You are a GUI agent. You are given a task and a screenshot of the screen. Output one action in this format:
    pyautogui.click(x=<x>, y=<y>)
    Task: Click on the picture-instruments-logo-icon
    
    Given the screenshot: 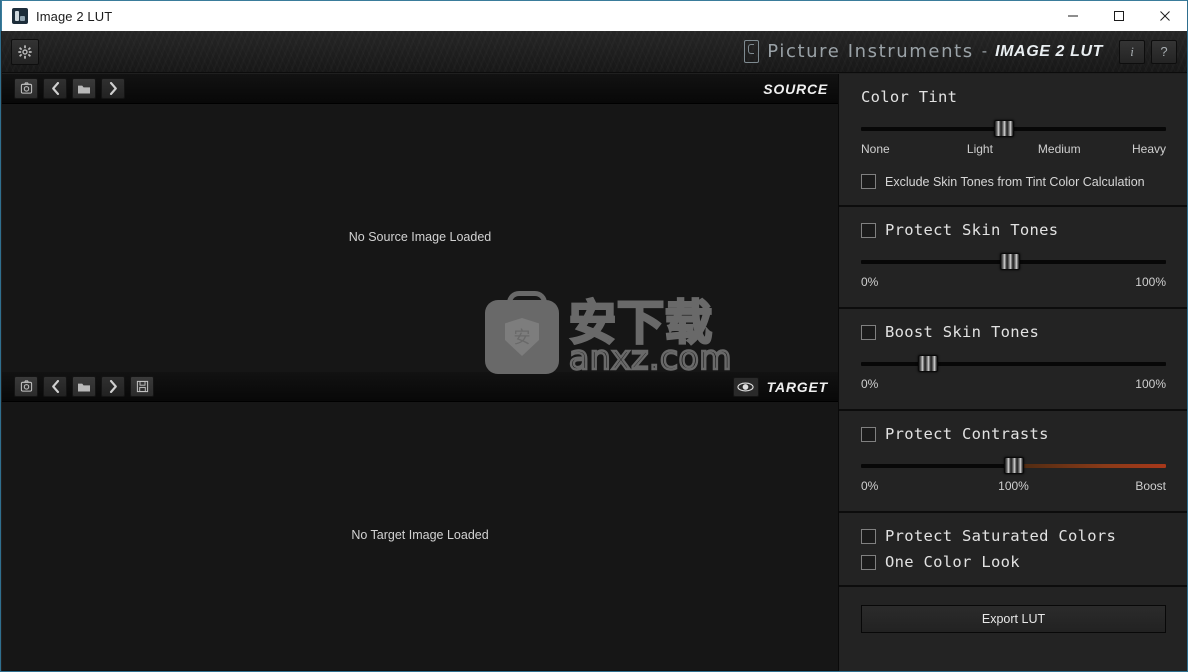 What is the action you would take?
    pyautogui.click(x=752, y=51)
    